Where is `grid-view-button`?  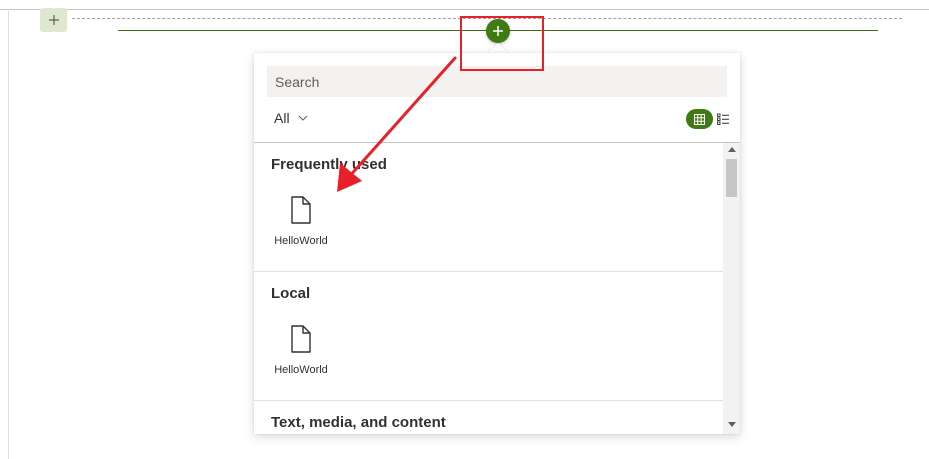
grid-view-button is located at coordinates (699, 119).